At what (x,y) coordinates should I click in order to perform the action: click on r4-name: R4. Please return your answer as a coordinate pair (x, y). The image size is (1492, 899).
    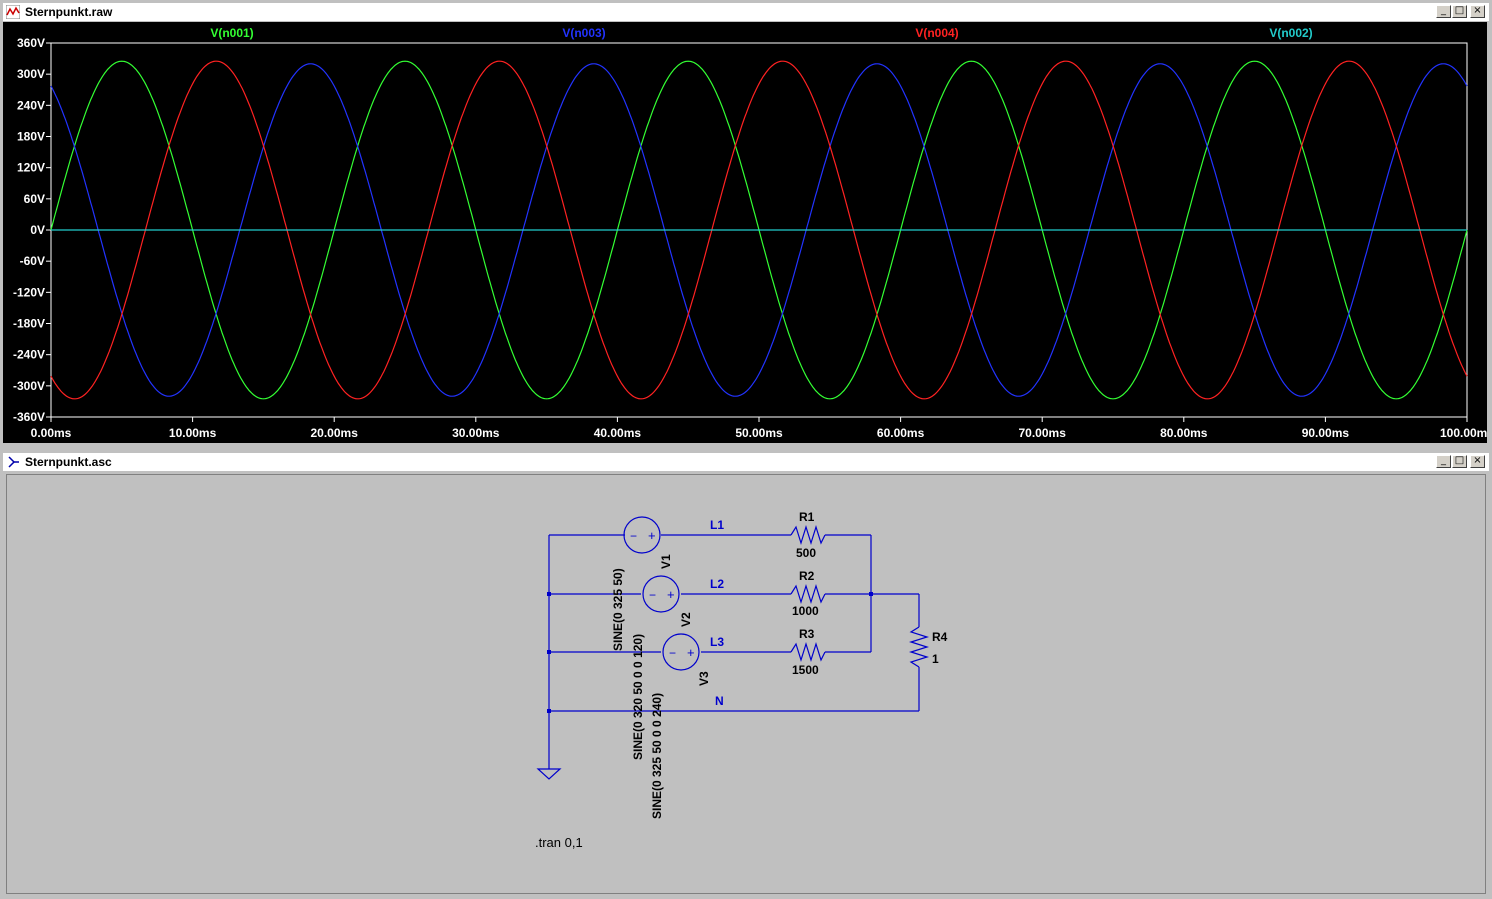
    Looking at the image, I should click on (940, 637).